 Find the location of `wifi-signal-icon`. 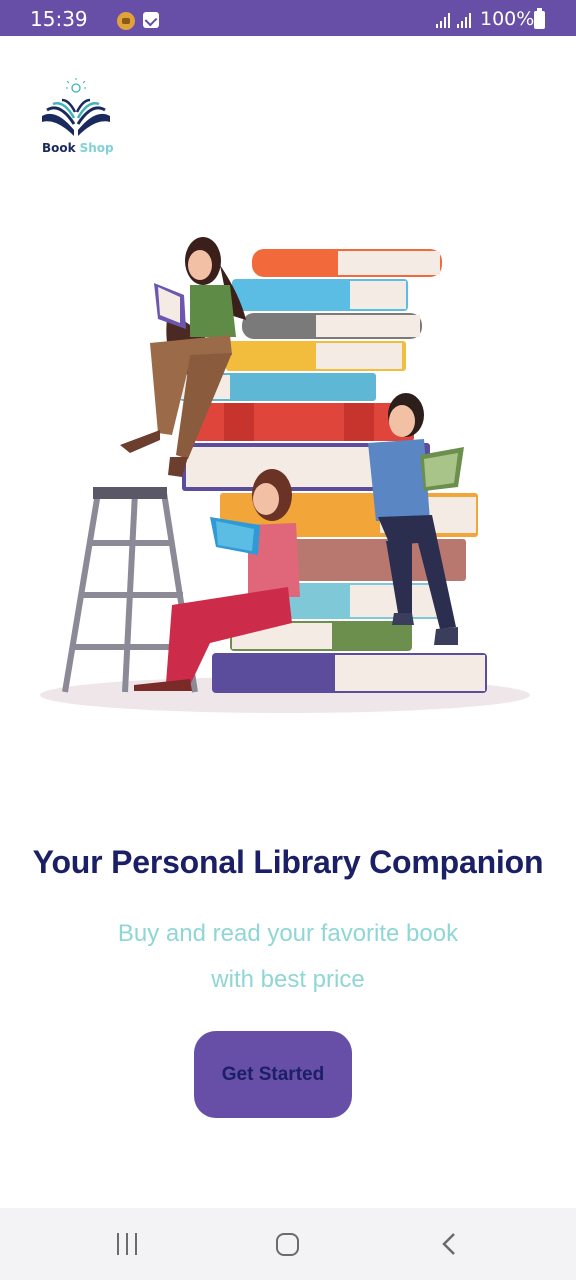

wifi-signal-icon is located at coordinates (443, 20).